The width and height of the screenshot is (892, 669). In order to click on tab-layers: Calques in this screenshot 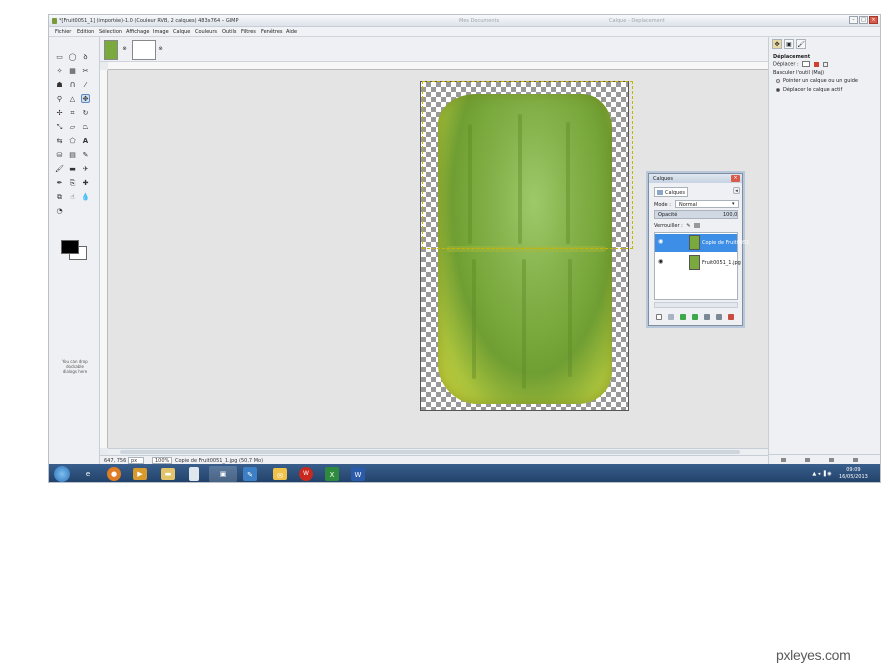, I will do `click(671, 192)`.